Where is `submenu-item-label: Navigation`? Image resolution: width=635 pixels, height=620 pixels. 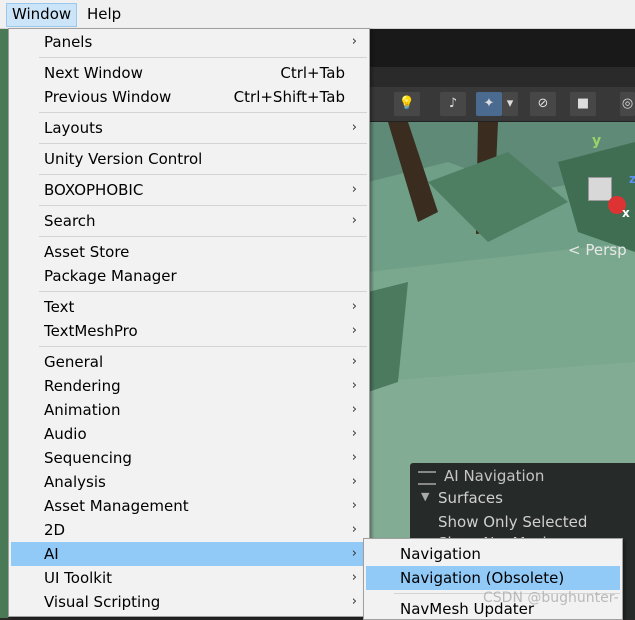 submenu-item-label: Navigation is located at coordinates (440, 554).